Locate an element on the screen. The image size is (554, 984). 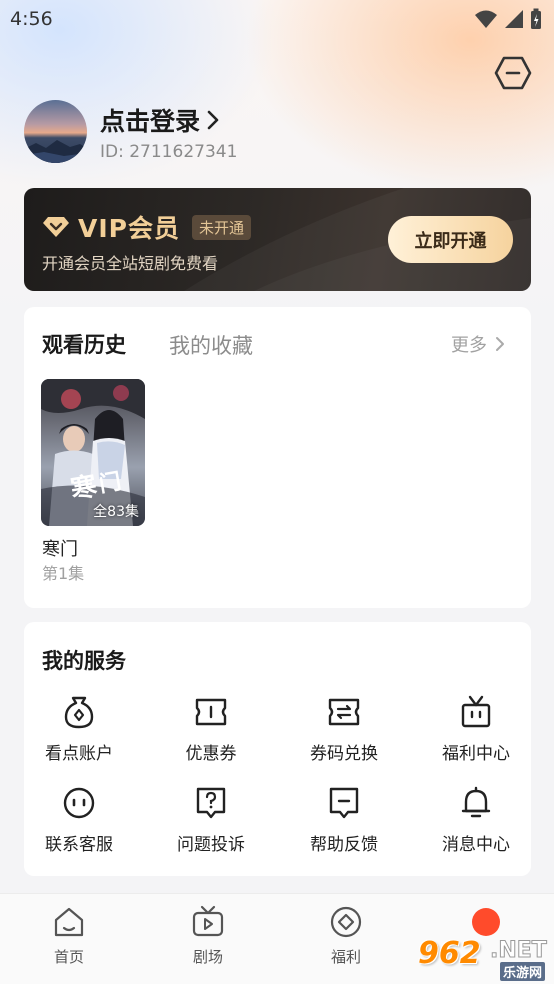
service-label: 联系客服 is located at coordinates (79, 845).